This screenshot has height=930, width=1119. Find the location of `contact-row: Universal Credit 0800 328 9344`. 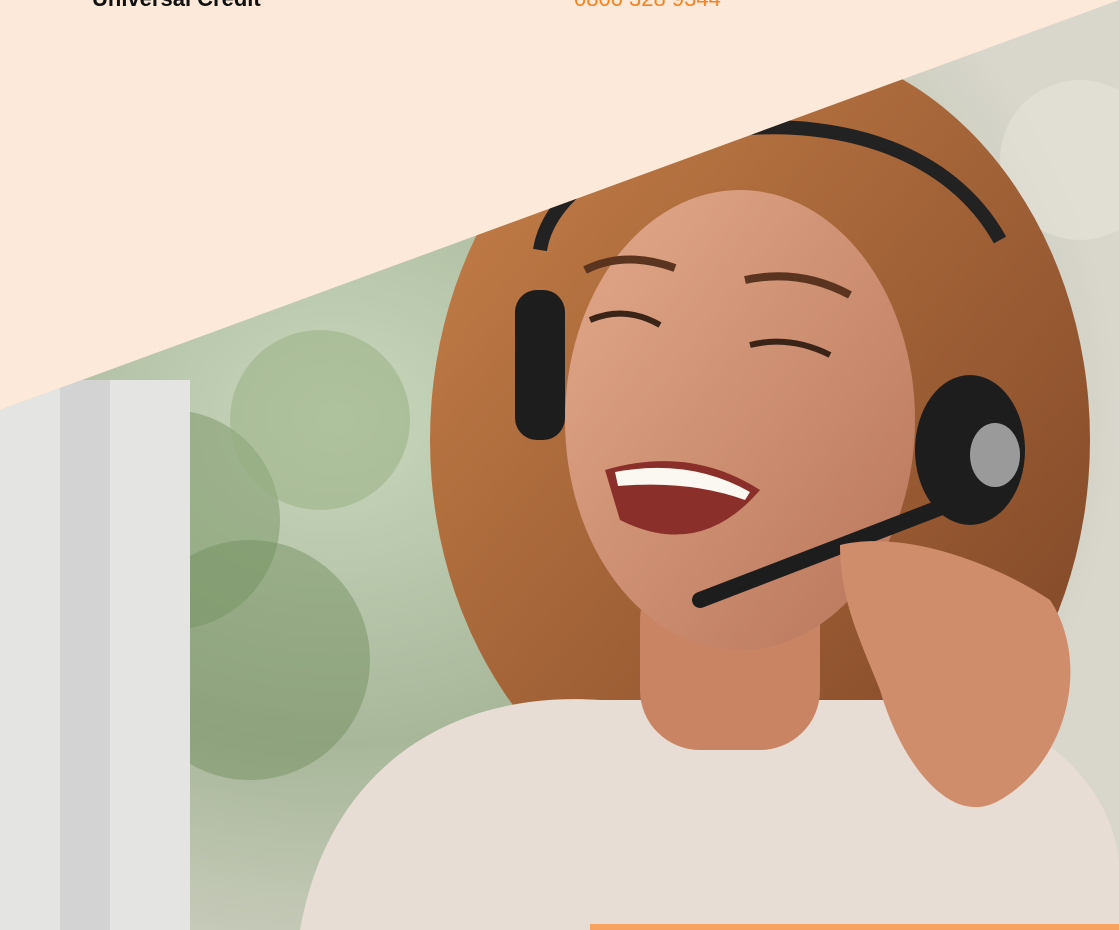

contact-row: Universal Credit 0800 328 9344 is located at coordinates (559, 8).